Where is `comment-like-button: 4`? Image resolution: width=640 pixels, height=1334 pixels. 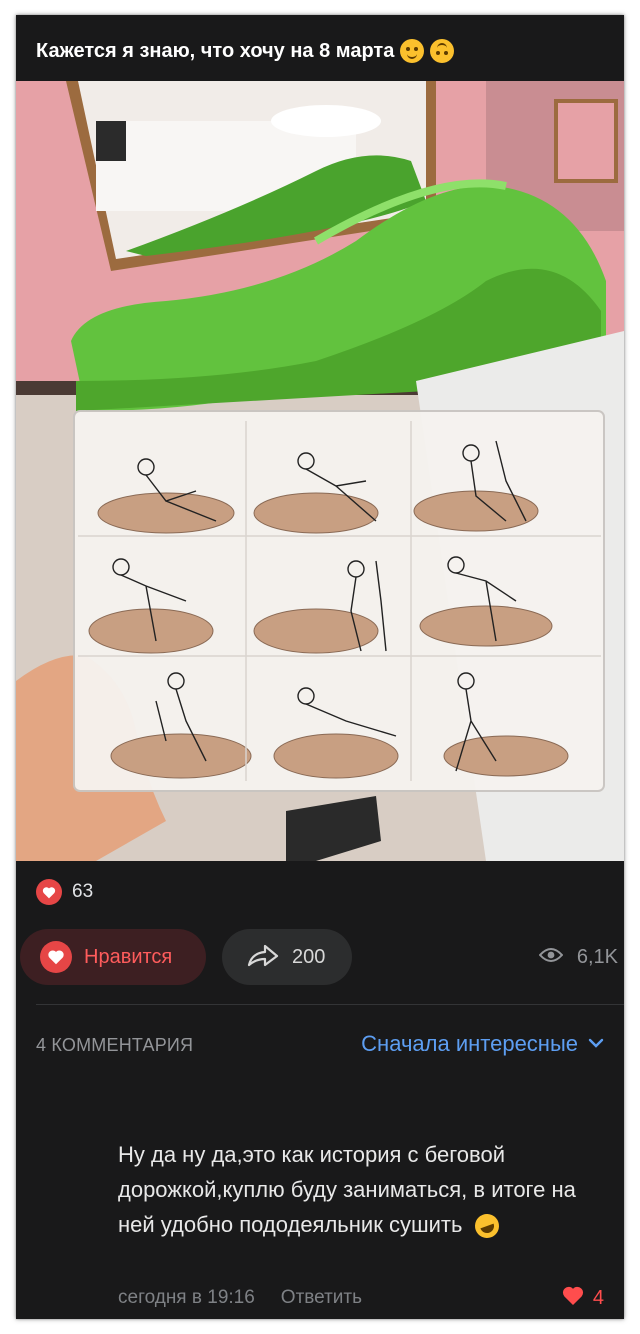
comment-like-button: 4 is located at coordinates (582, 1298).